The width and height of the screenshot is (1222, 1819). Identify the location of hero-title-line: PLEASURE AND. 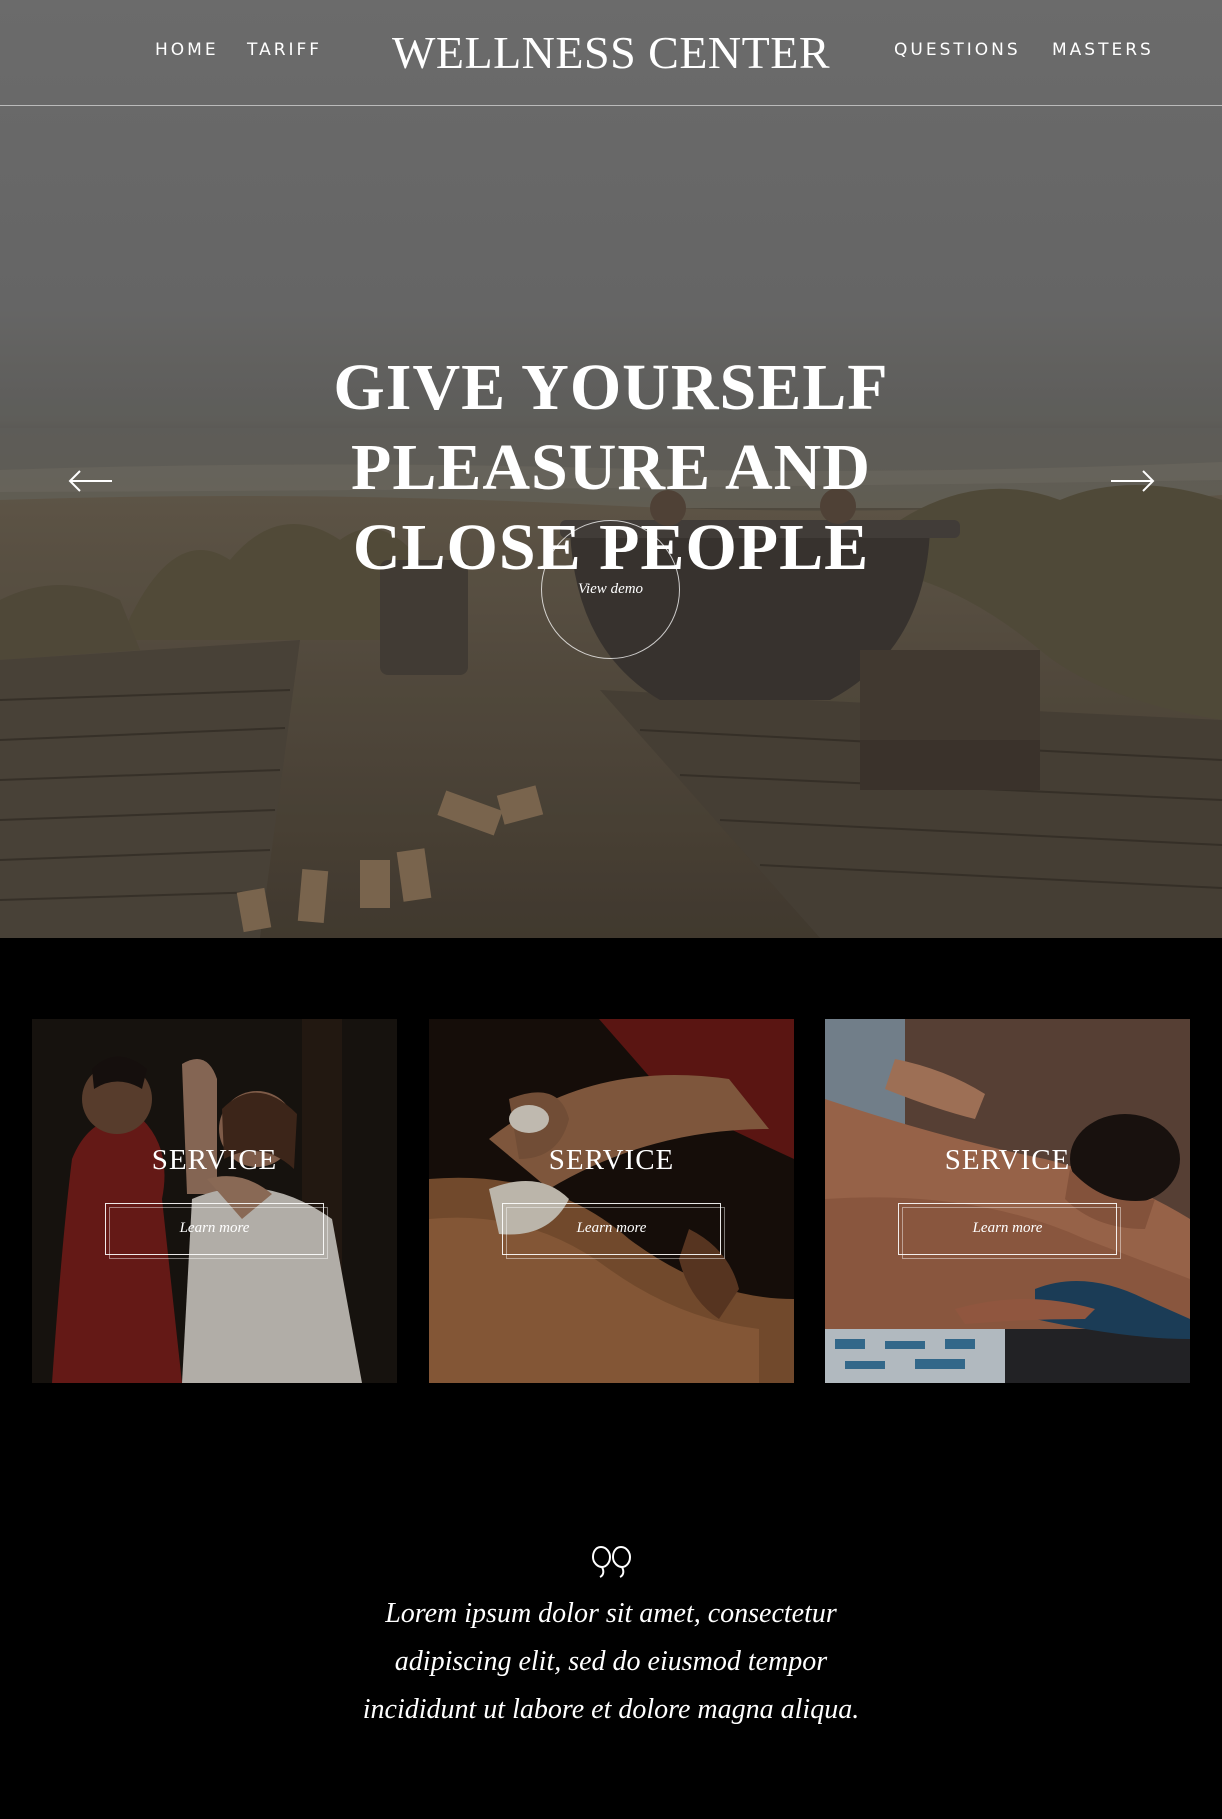
(611, 467).